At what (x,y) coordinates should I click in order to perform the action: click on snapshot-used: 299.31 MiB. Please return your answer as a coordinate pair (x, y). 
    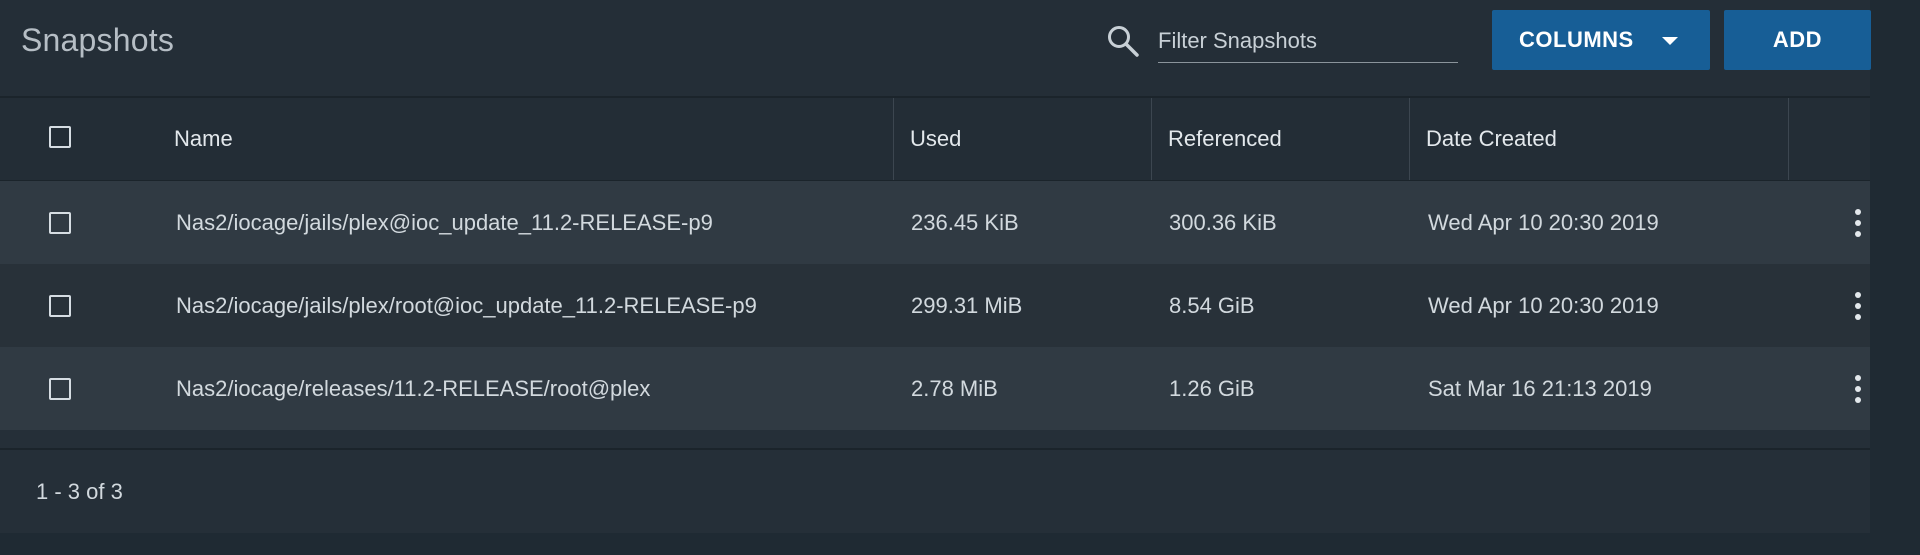
    Looking at the image, I should click on (967, 305).